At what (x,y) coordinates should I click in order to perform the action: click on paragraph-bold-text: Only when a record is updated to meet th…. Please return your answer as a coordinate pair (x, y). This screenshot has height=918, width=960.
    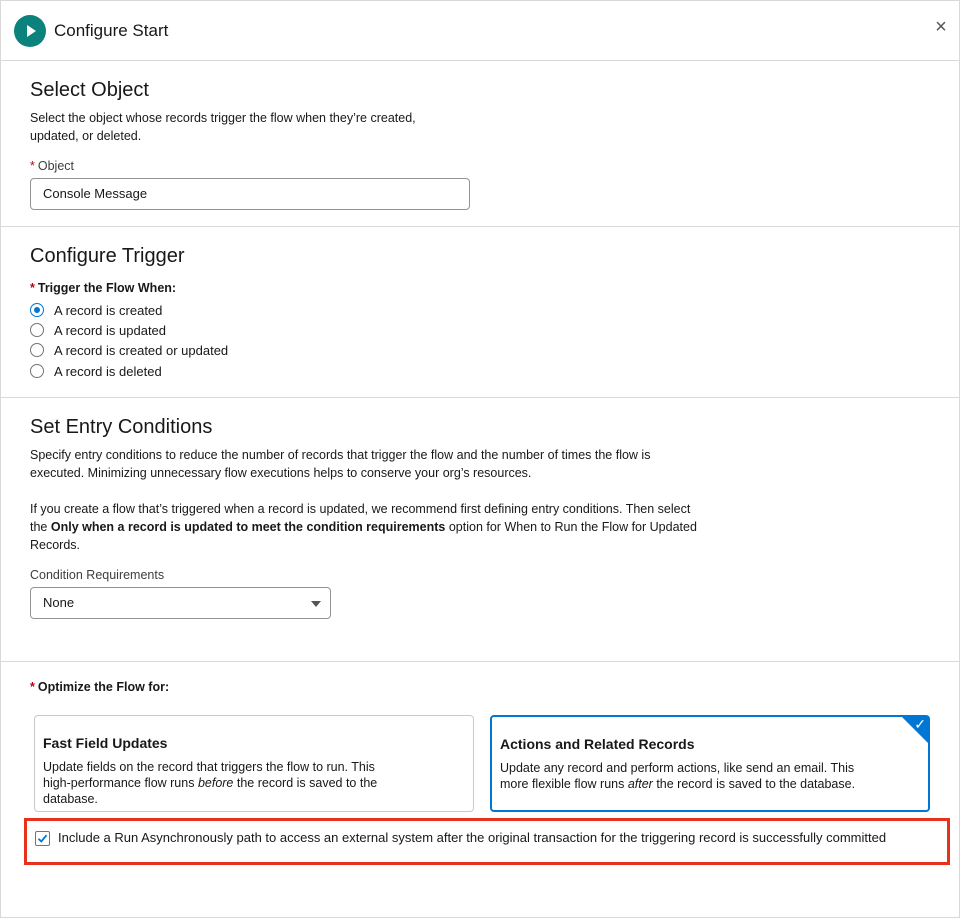
    Looking at the image, I should click on (248, 527).